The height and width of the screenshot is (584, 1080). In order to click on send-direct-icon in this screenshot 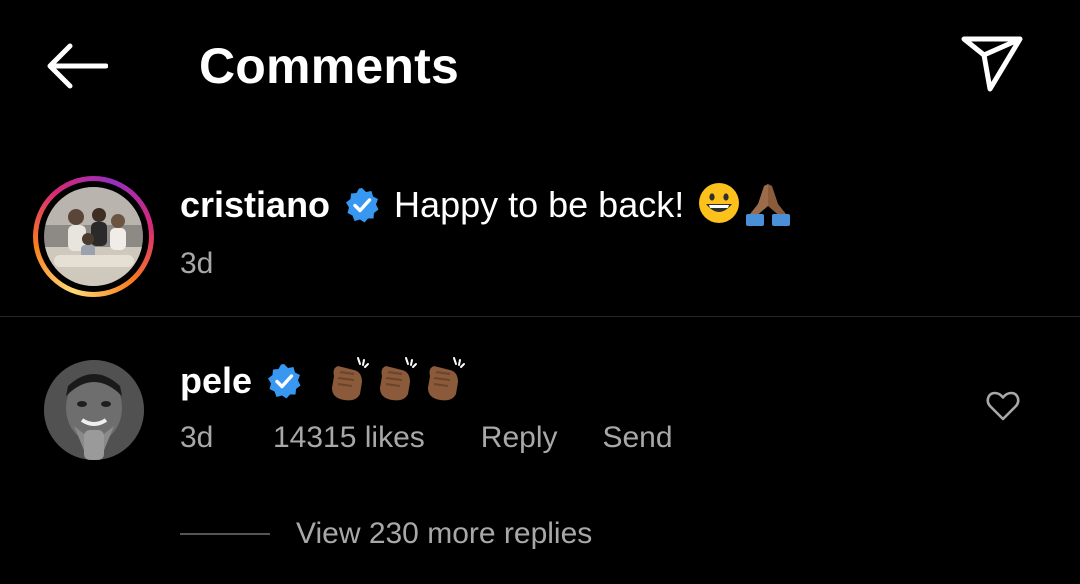, I will do `click(992, 64)`.